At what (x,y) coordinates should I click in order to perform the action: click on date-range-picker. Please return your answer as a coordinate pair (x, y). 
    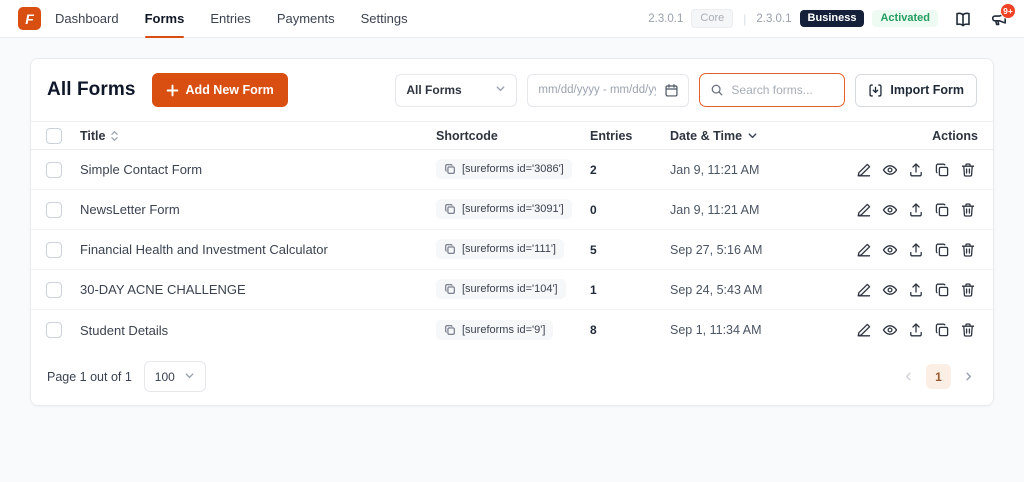
    Looking at the image, I should click on (608, 90).